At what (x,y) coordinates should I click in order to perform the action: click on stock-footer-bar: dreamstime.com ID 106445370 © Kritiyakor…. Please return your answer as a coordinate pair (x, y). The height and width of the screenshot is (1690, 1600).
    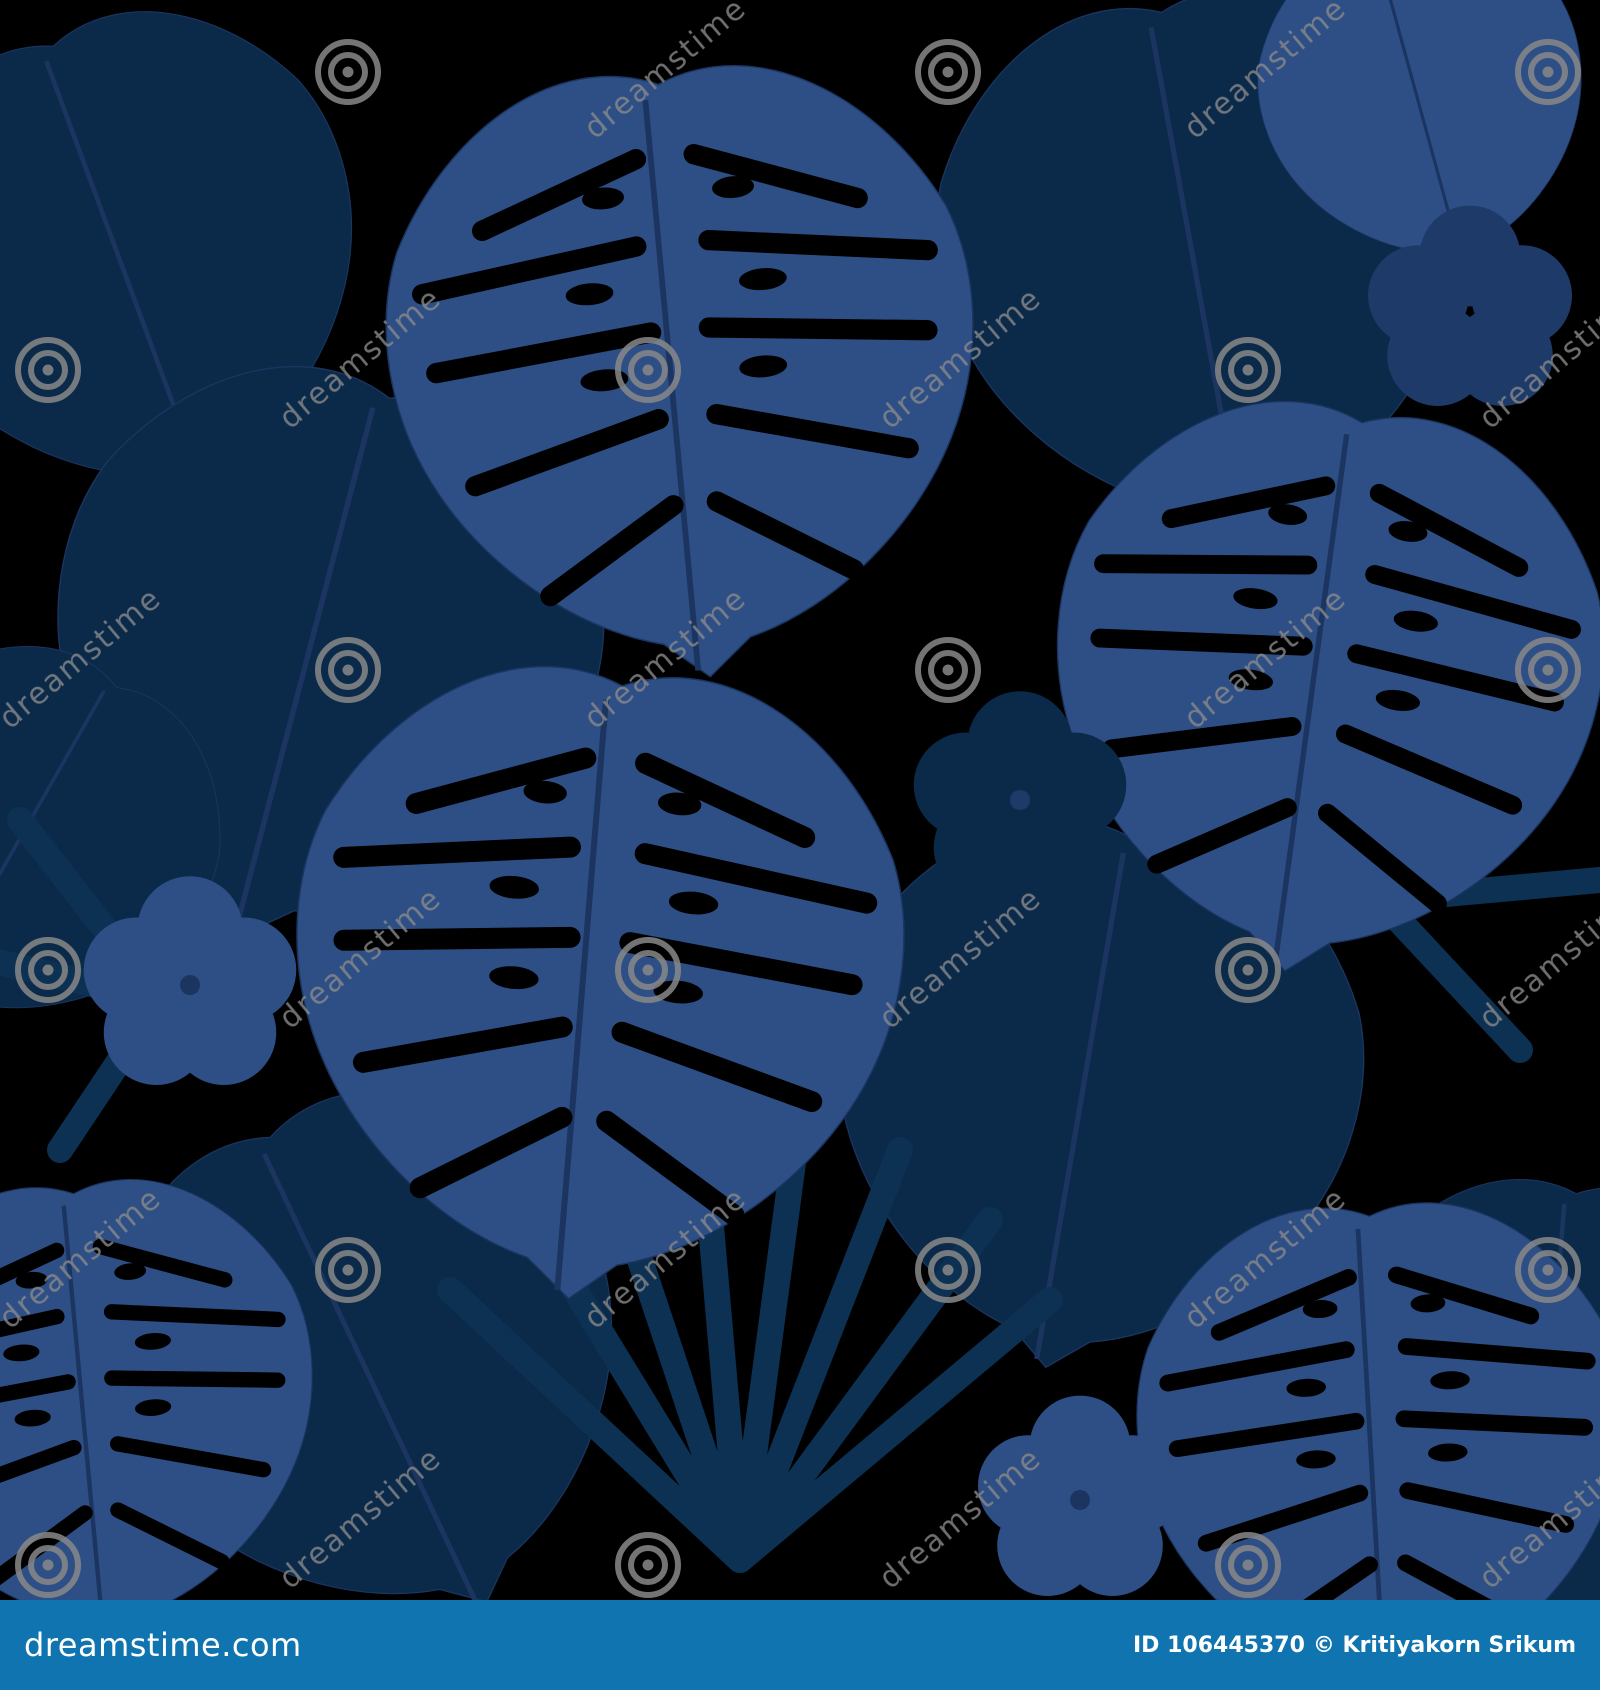
    Looking at the image, I should click on (800, 1645).